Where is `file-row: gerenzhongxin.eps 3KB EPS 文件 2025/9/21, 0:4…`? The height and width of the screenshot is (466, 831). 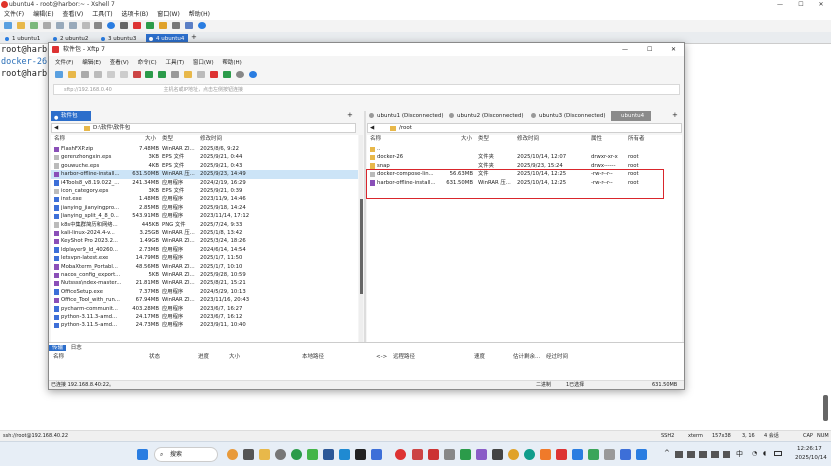
file-row: gerenzhongxin.eps 3KB EPS 文件 2025/9/21, 0:4… is located at coordinates (204, 157).